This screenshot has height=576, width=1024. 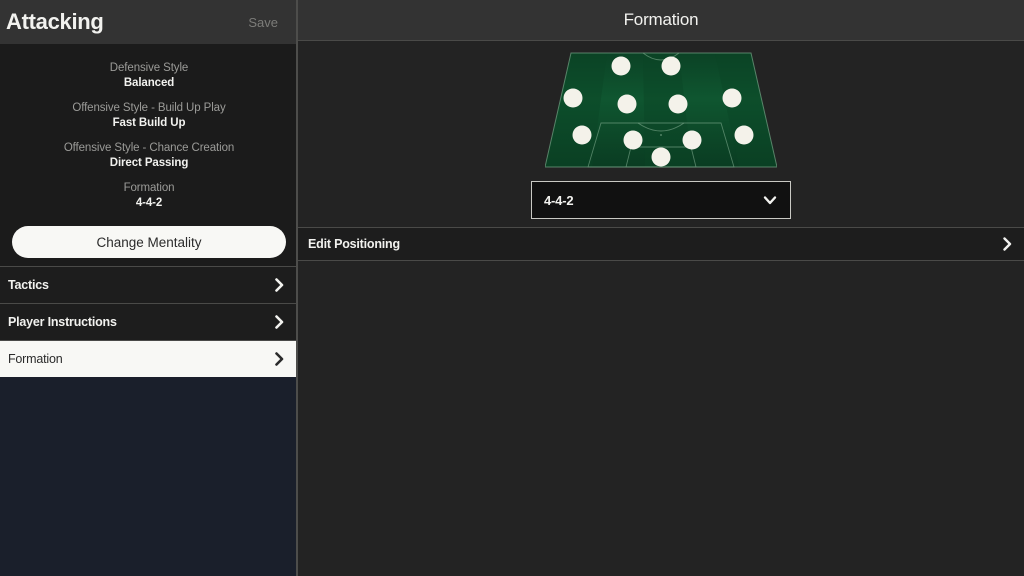 I want to click on edit-positioning-label: Edit Positioning, so click(x=354, y=244).